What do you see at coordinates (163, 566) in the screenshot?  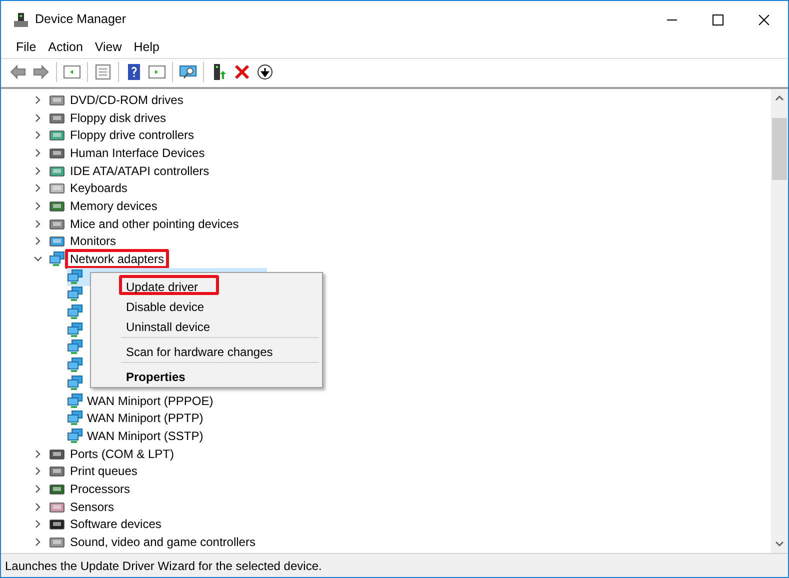 I see `status-text: Launches the Update Driver Wizard for the selected device.` at bounding box center [163, 566].